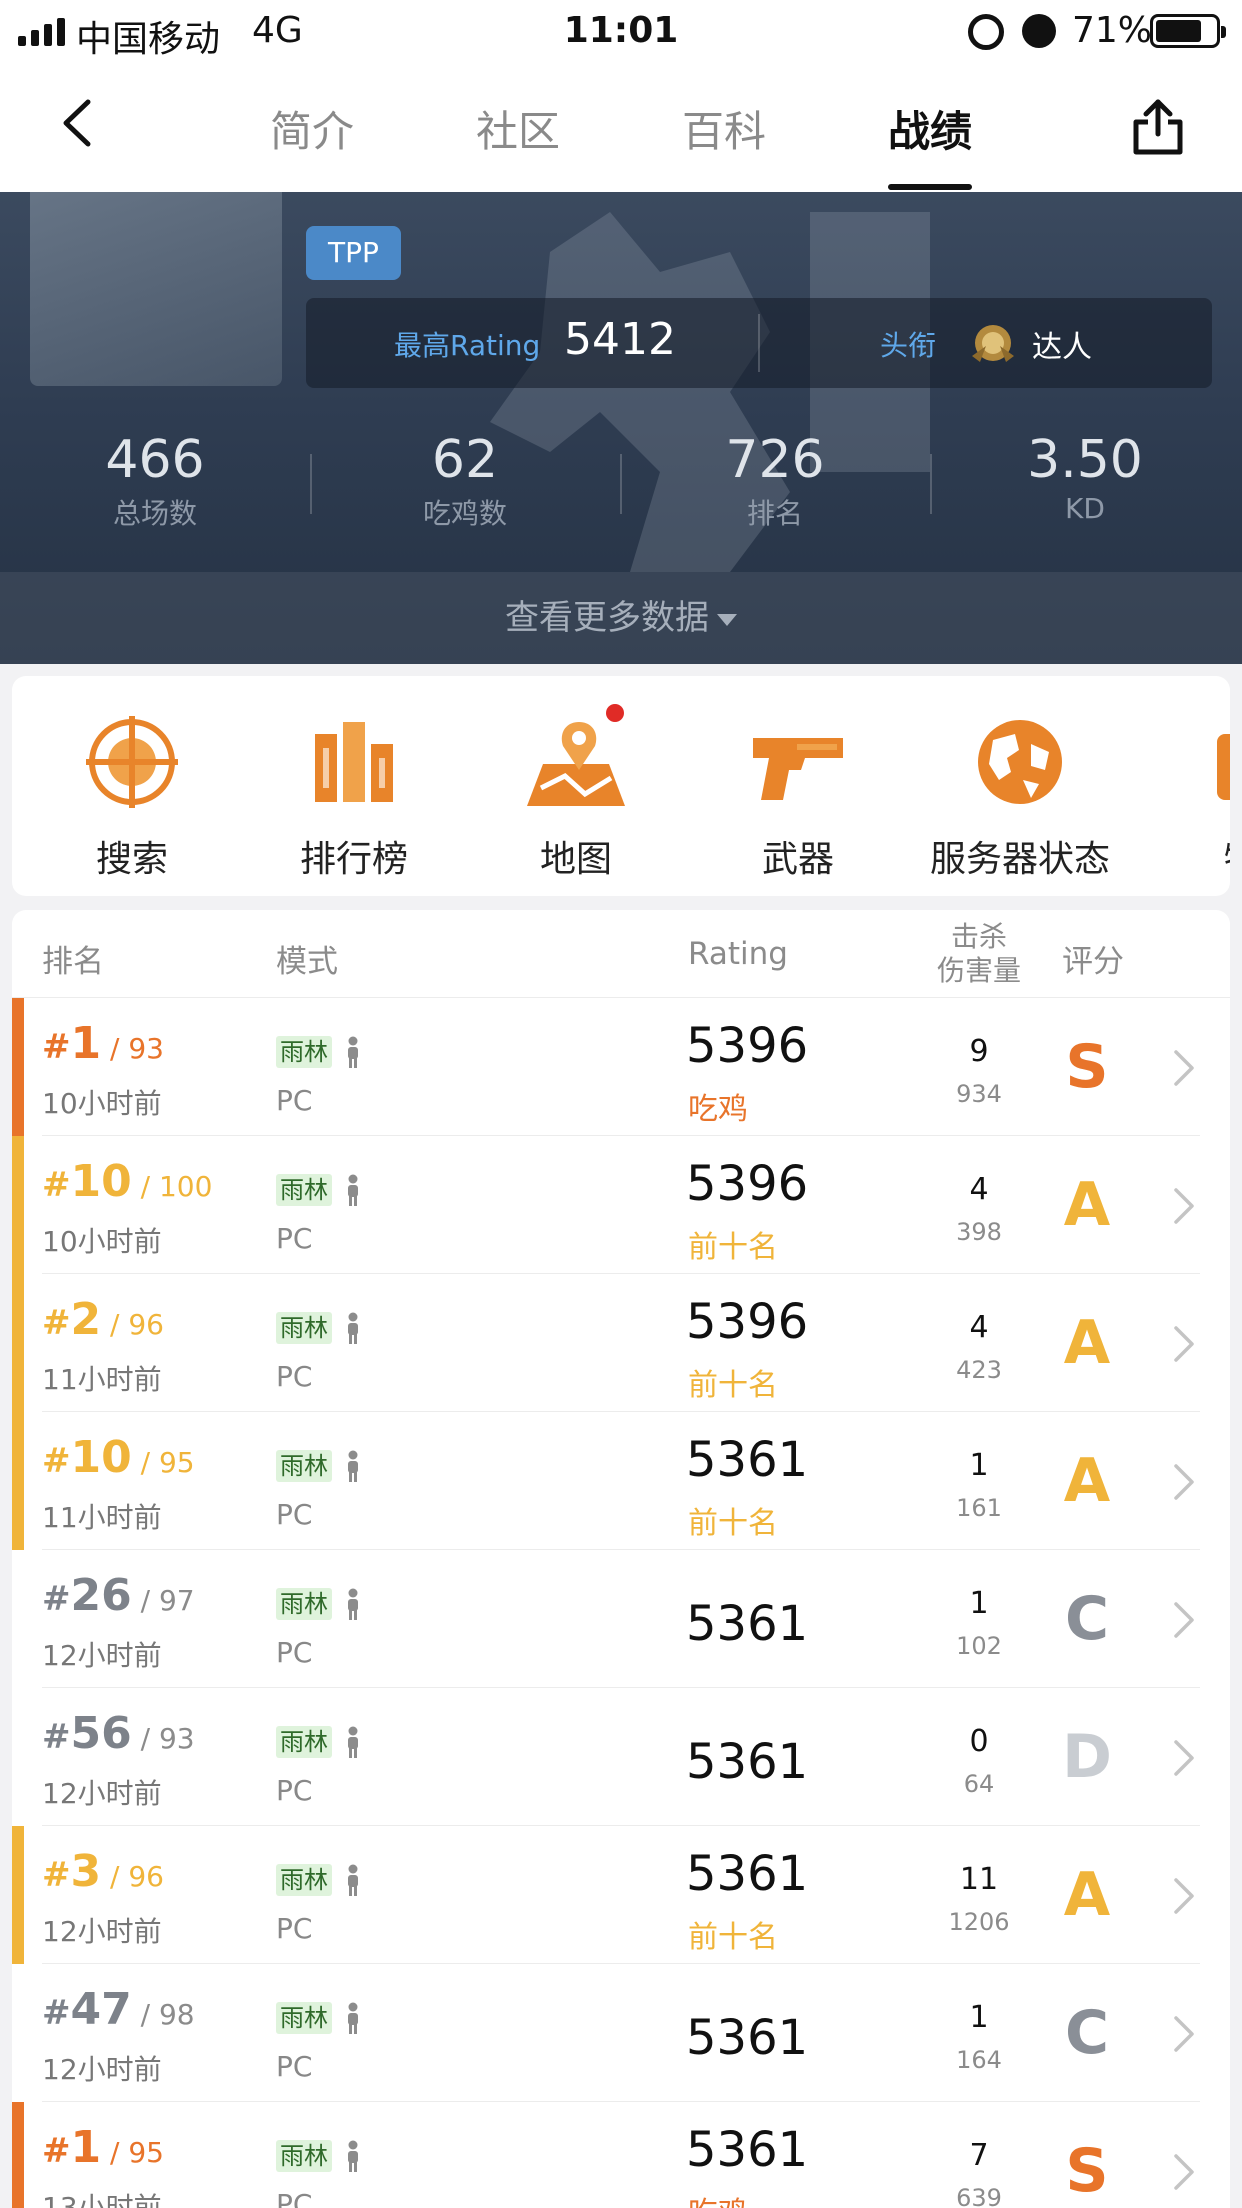  What do you see at coordinates (312, 128) in the screenshot?
I see `tab-intro: 简介` at bounding box center [312, 128].